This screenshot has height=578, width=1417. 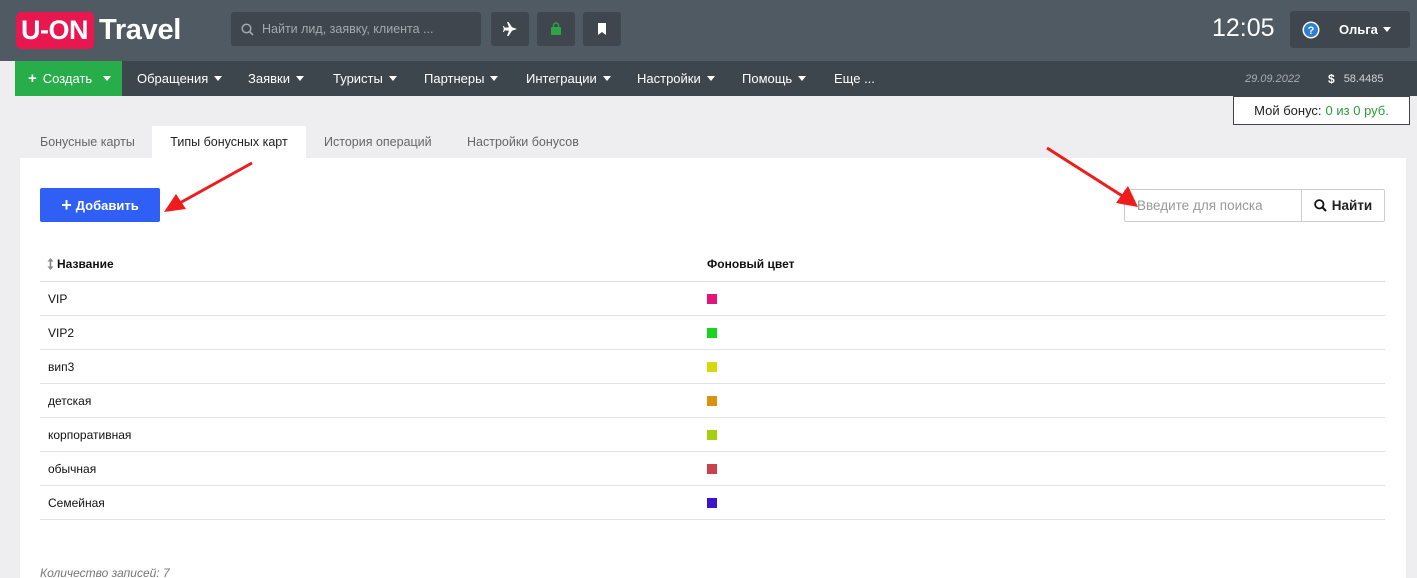 I want to click on nav-item-requests: Обращения, so click(x=180, y=78).